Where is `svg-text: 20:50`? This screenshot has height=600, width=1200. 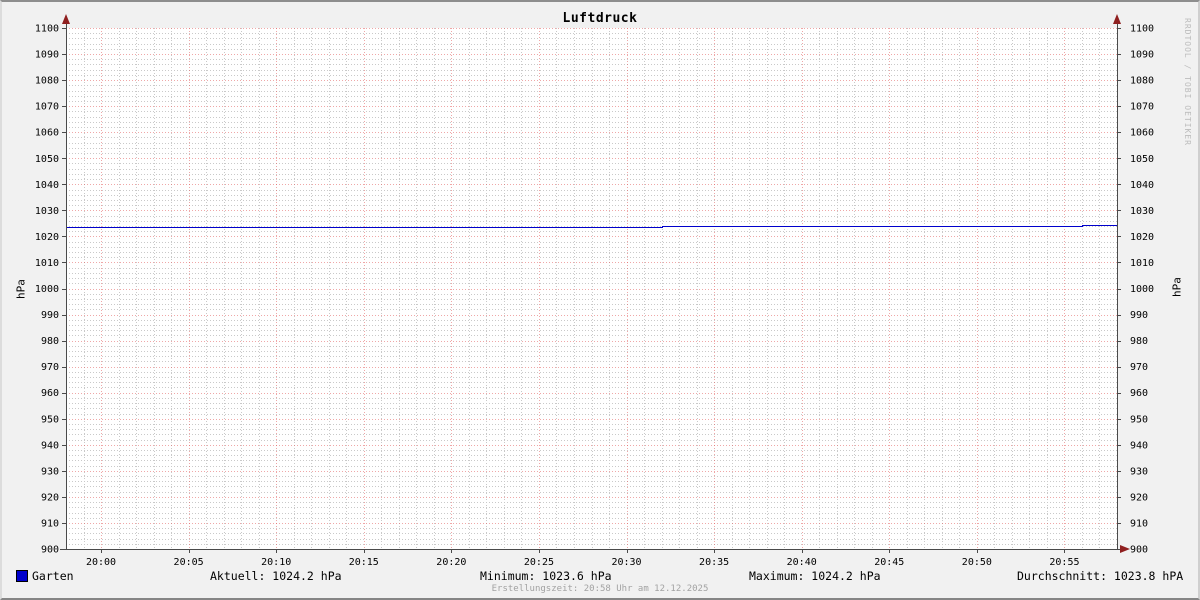 svg-text: 20:50 is located at coordinates (977, 562).